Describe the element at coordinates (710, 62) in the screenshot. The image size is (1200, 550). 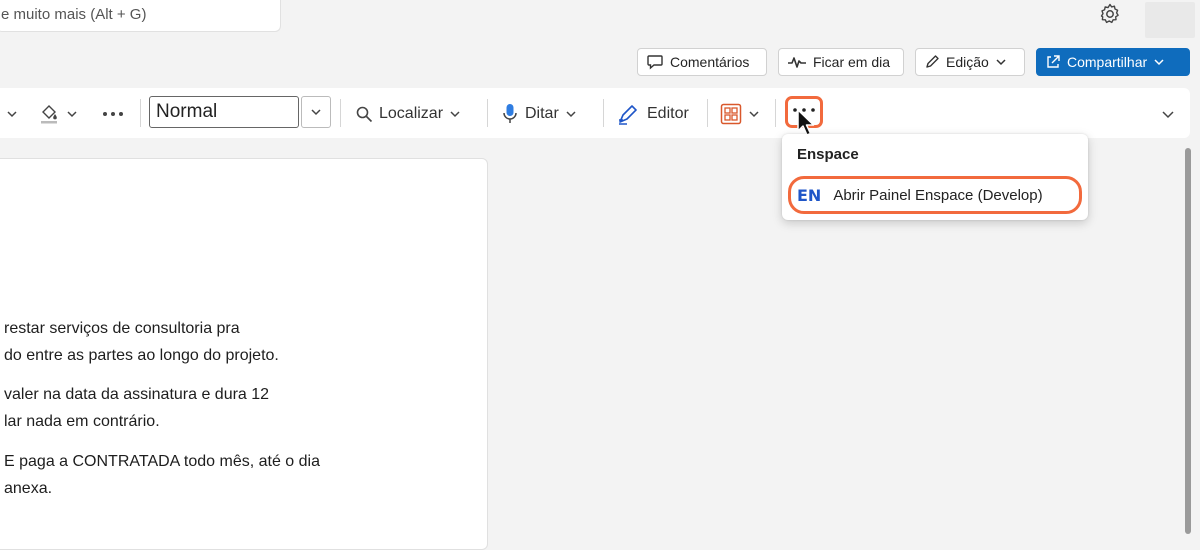
I see `comments-label: Comentários` at that location.